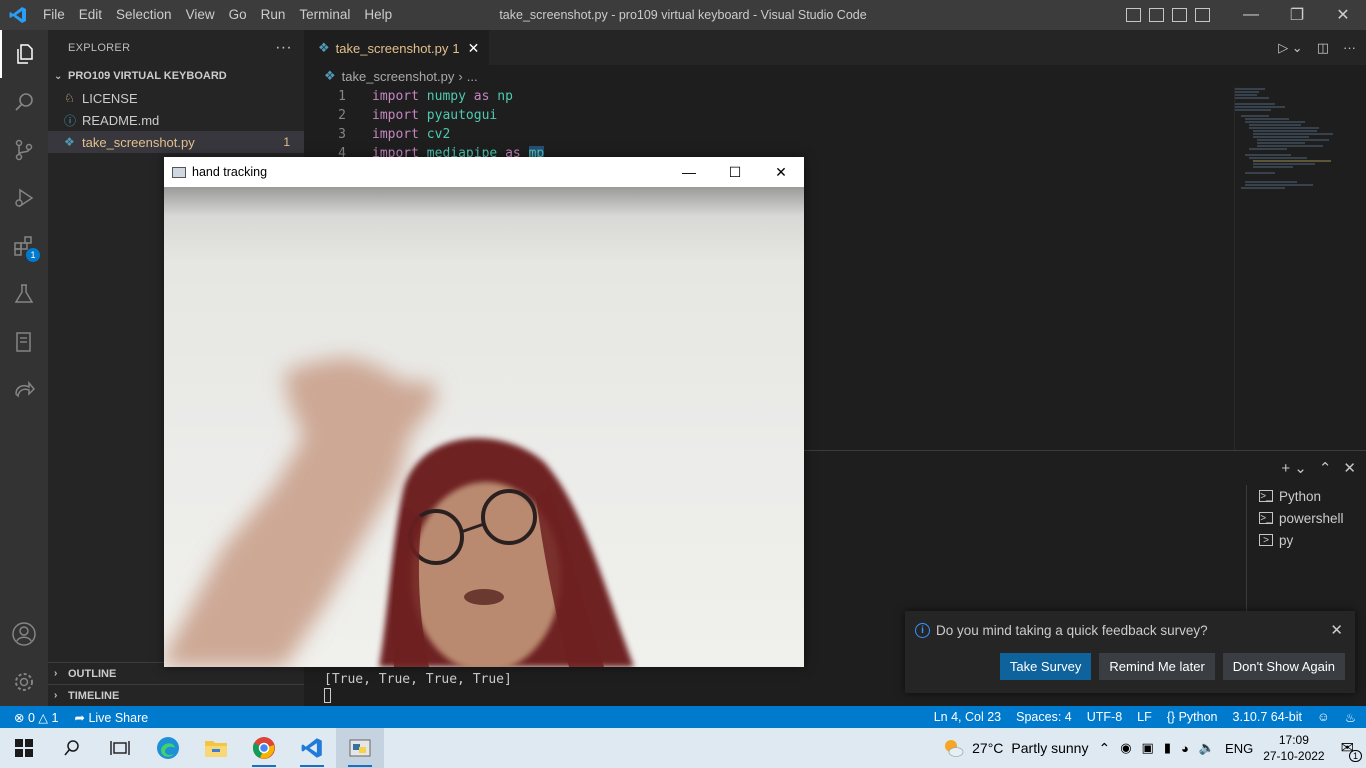 This screenshot has height=768, width=1366. I want to click on encoding: UTF-8, so click(1104, 717).